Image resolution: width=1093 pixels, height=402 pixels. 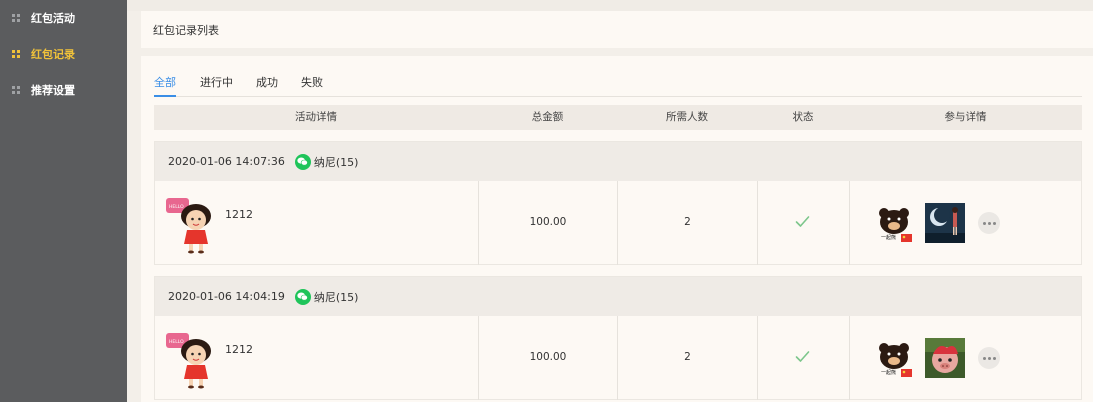 I want to click on top-strip, so click(x=610, y=5).